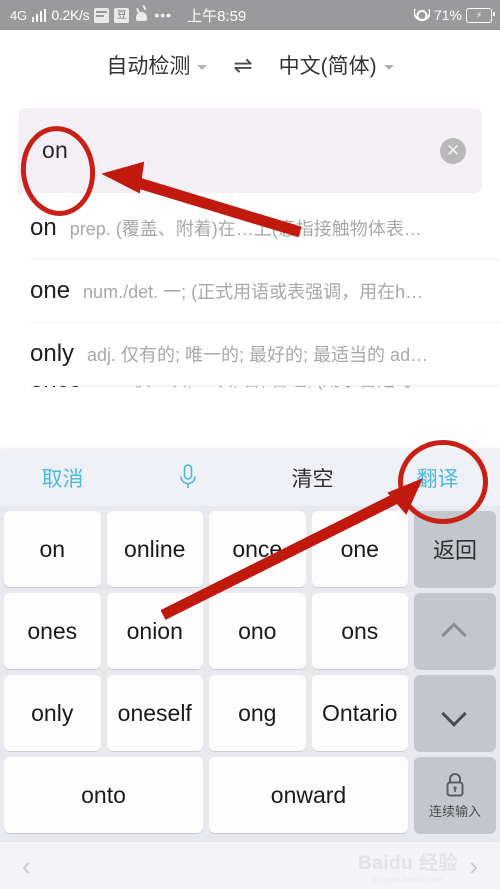 This screenshot has width=500, height=889. I want to click on source-language-selector: 自动检测, so click(157, 65).